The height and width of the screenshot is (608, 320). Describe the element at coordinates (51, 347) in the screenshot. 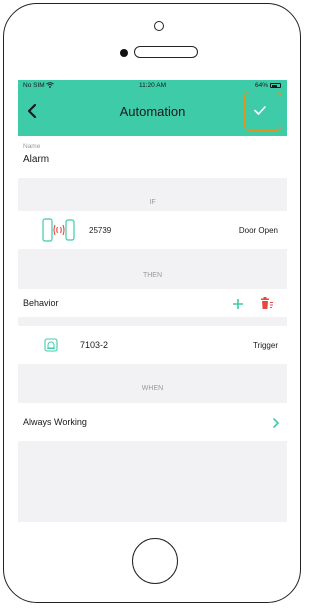

I see `siren-icon` at that location.